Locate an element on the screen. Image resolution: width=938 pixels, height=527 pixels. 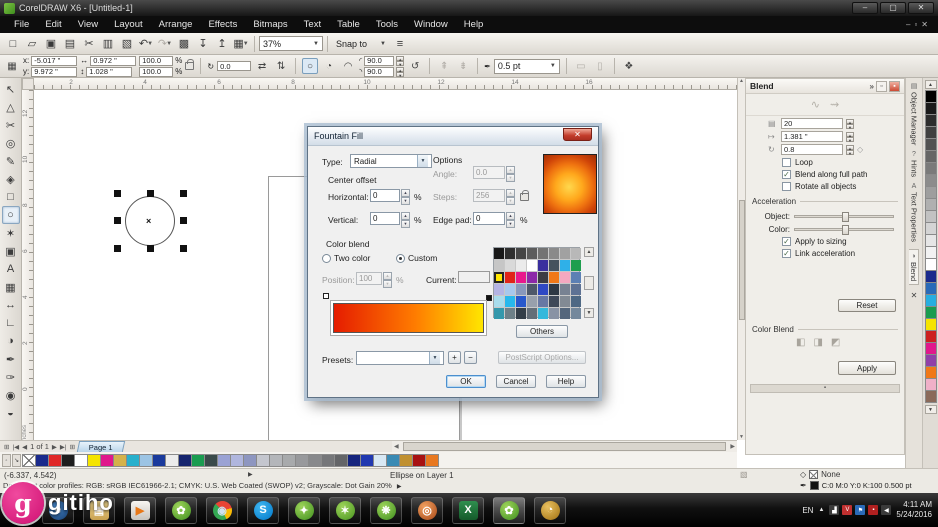
docker-resize-handle: ▪ is located at coordinates (825, 388).